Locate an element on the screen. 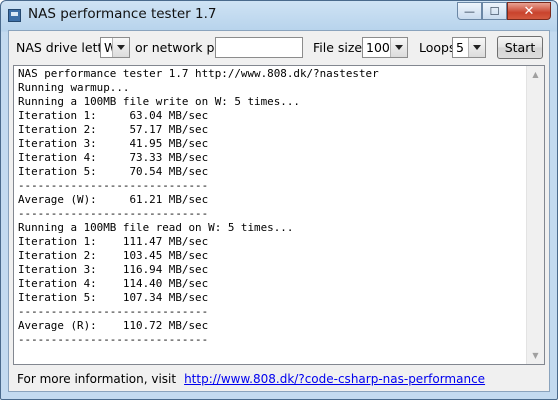  log-line: Iteration 5: 70.54 MB/sec is located at coordinates (113, 171).